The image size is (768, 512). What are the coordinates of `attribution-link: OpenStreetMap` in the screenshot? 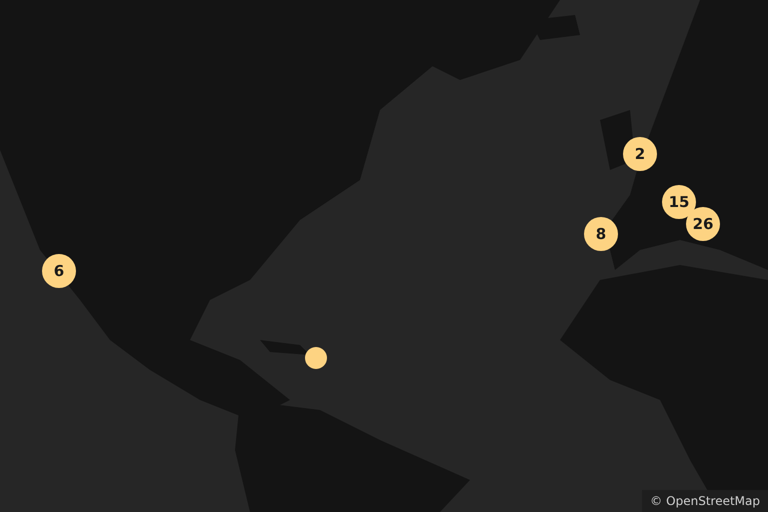 It's located at (713, 501).